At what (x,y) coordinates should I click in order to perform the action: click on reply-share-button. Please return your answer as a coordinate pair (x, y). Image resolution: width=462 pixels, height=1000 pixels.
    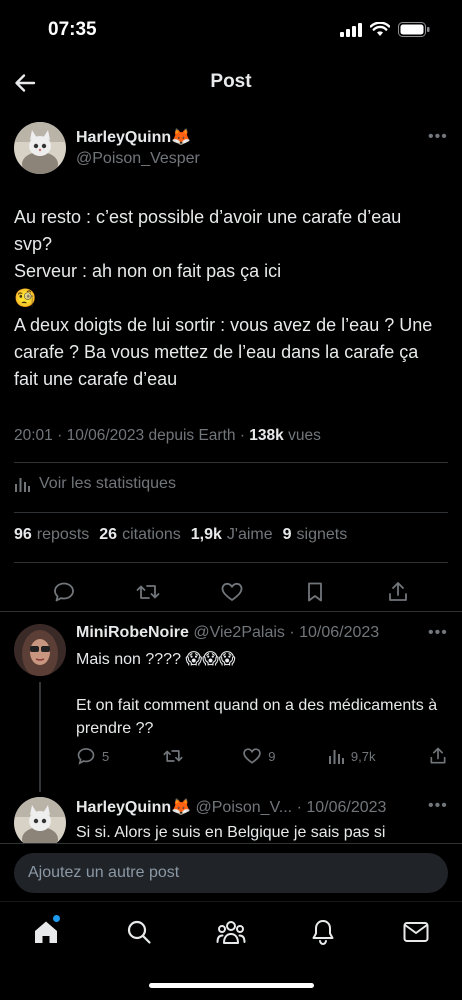
    Looking at the image, I should click on (438, 756).